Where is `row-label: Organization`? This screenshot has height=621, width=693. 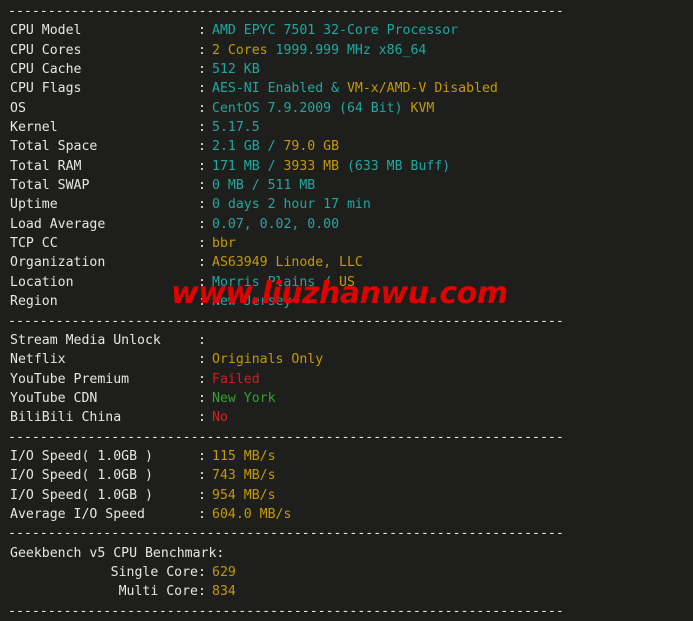
row-label: Organization is located at coordinates (58, 263).